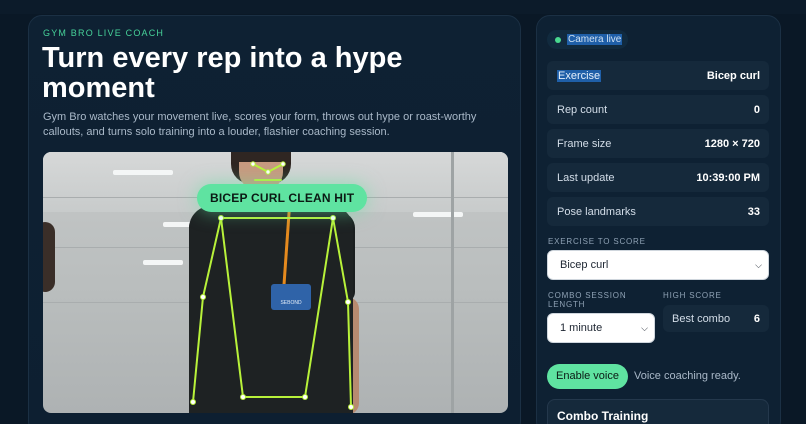 The width and height of the screenshot is (806, 424). I want to click on stat-label: Rep count, so click(582, 109).